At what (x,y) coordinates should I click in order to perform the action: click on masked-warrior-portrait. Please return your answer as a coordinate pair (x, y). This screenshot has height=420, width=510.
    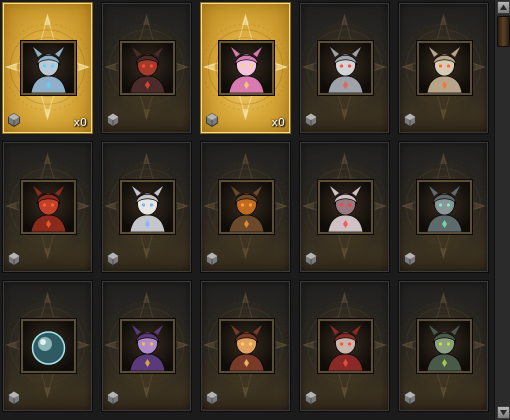
    Looking at the image, I should click on (246, 346).